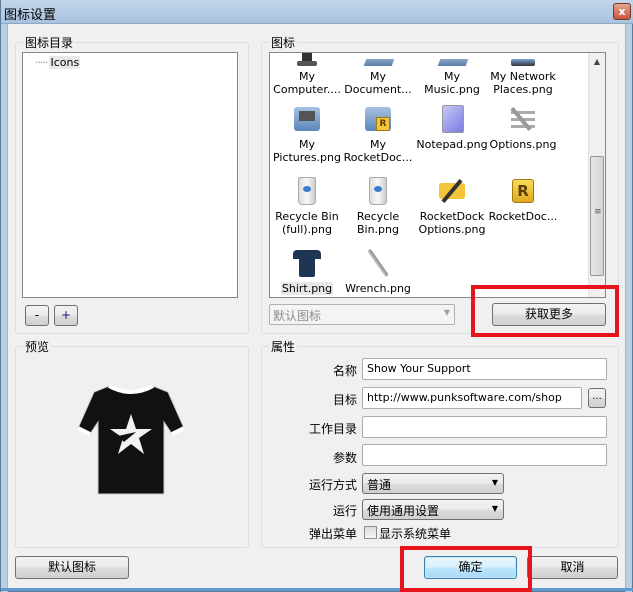 This screenshot has width=633, height=592. What do you see at coordinates (344, 371) in the screenshot?
I see `name-label: 名称` at bounding box center [344, 371].